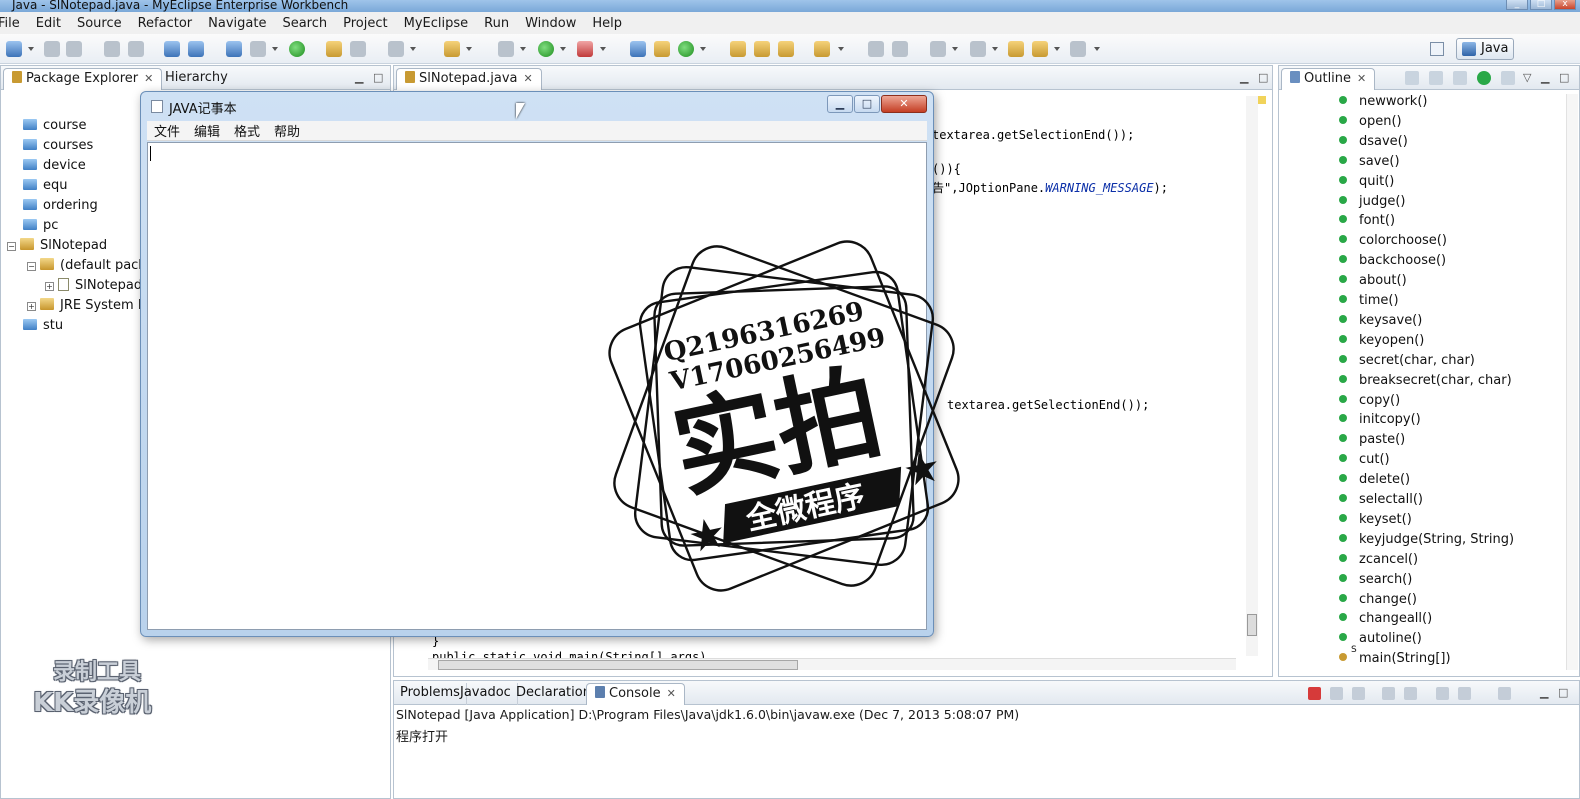 This screenshot has height=799, width=1580. What do you see at coordinates (1378, 600) in the screenshot?
I see `outline-item: change()` at bounding box center [1378, 600].